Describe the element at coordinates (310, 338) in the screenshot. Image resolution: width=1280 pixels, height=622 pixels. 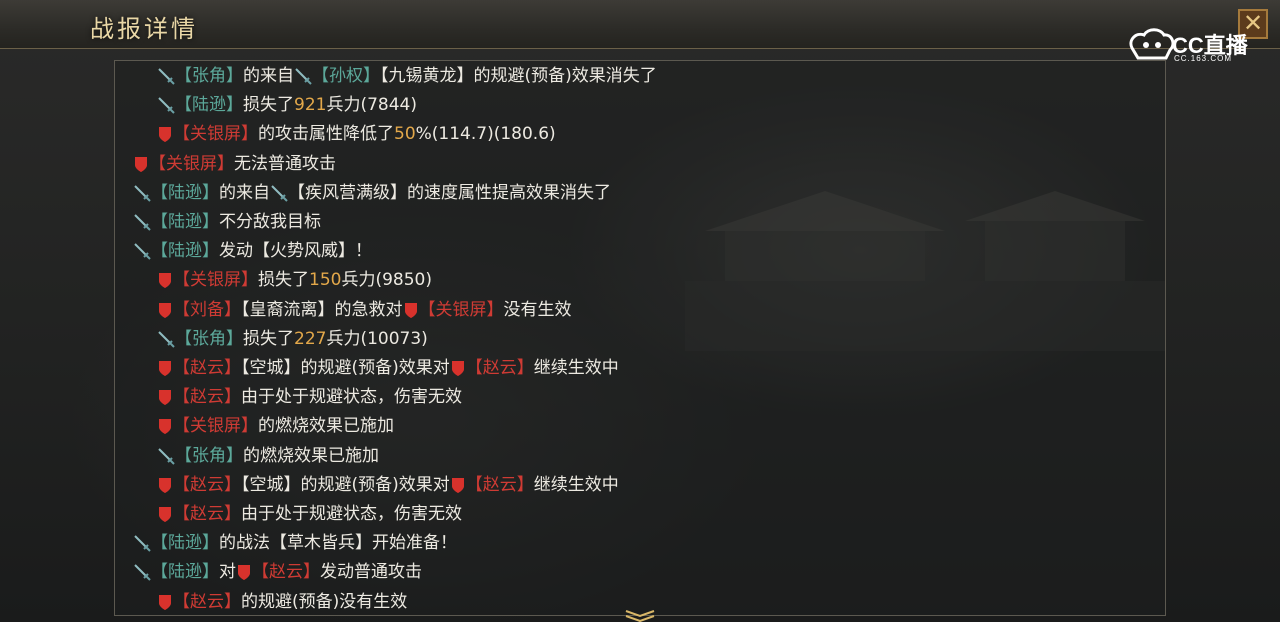
I see `log-number: 227` at that location.